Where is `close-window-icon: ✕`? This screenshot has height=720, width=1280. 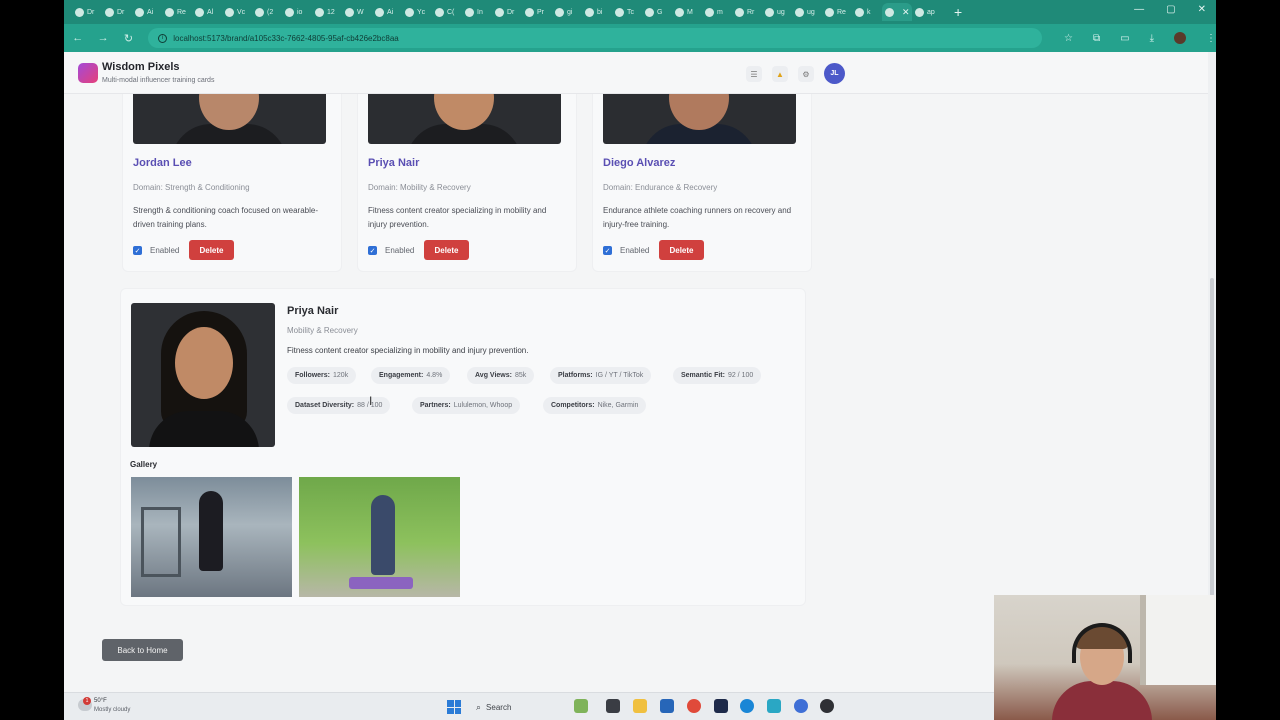 close-window-icon: ✕ is located at coordinates (1202, 9).